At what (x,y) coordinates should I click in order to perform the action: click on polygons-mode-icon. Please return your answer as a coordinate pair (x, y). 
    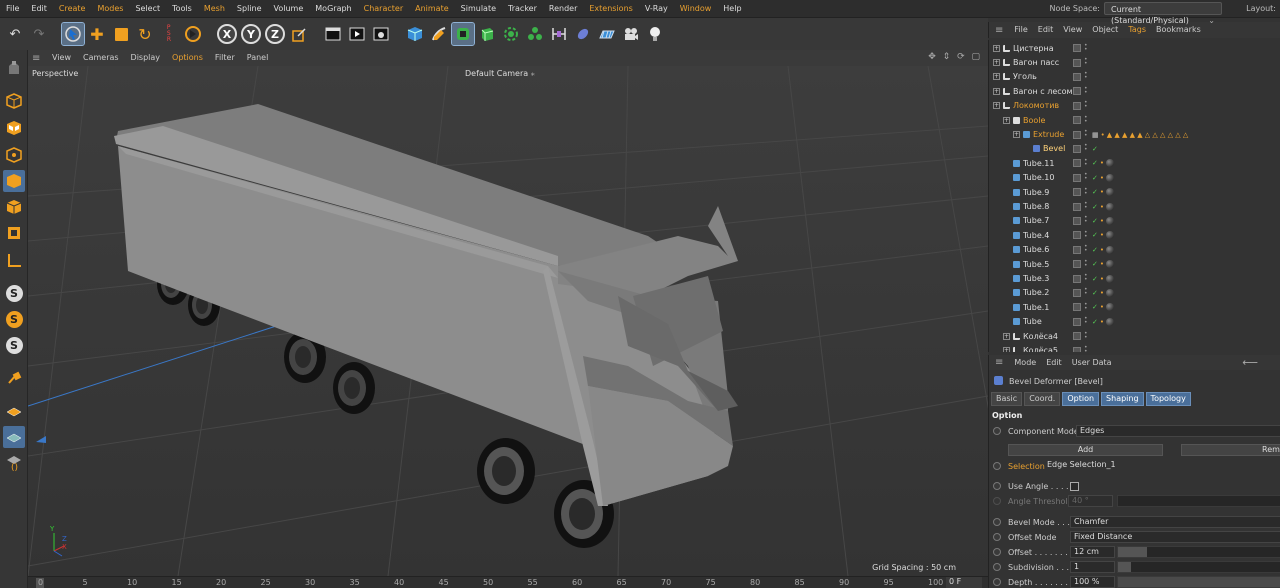
    Looking at the image, I should click on (14, 233).